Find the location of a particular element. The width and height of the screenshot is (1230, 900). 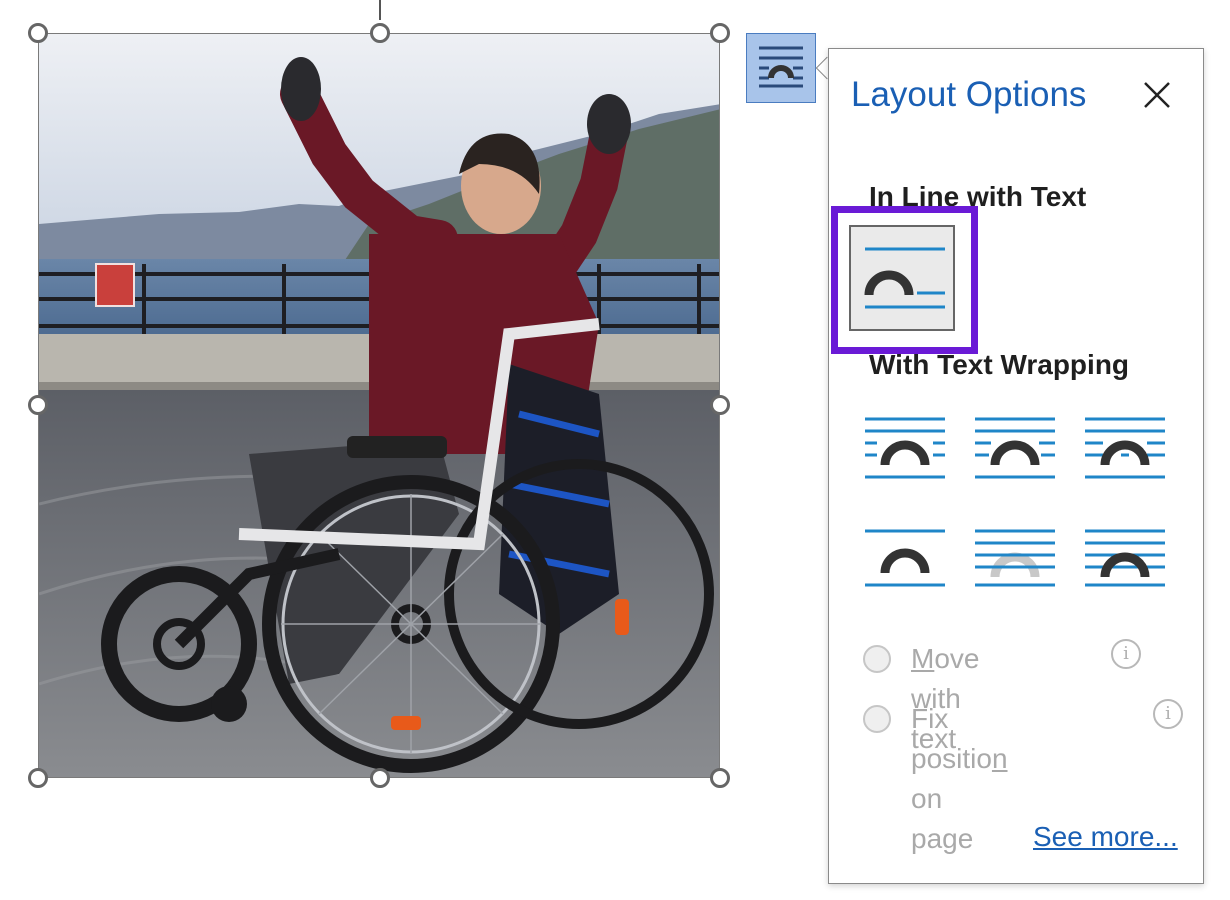

rotation-handle-line is located at coordinates (380, 10).